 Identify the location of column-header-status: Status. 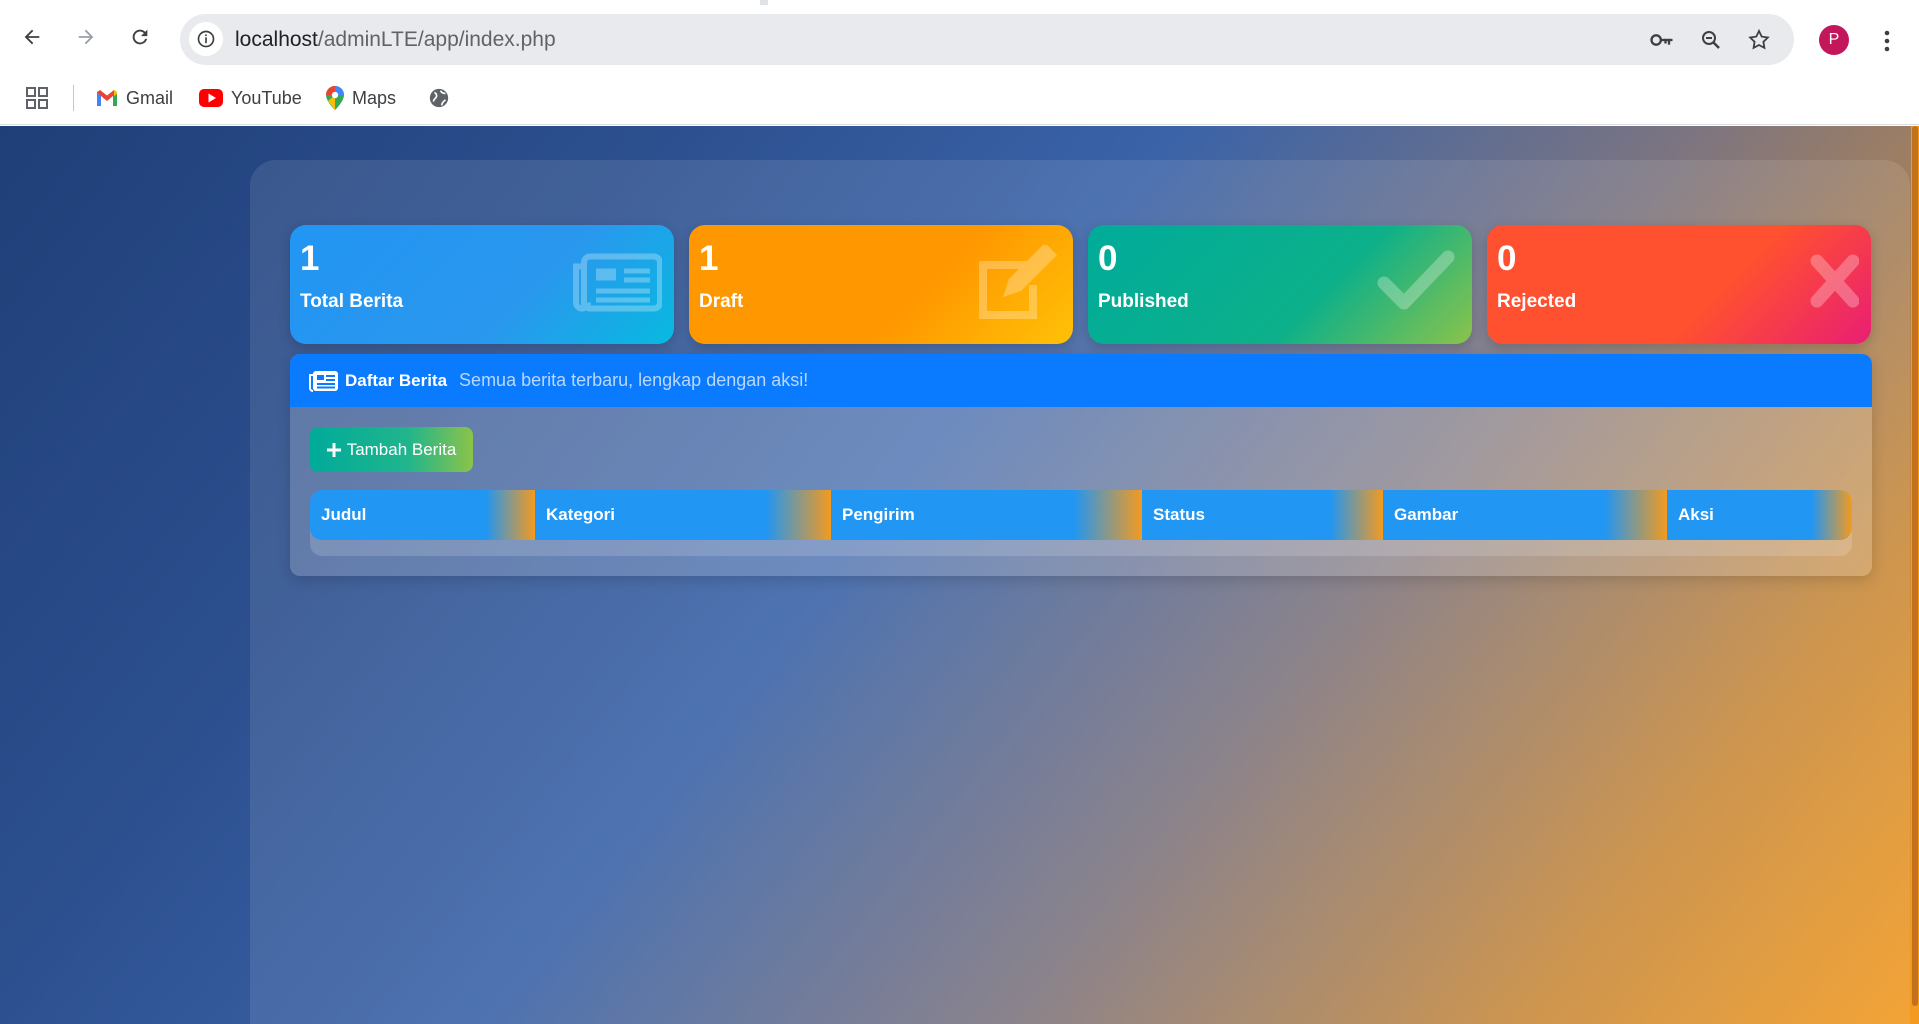
(1262, 515).